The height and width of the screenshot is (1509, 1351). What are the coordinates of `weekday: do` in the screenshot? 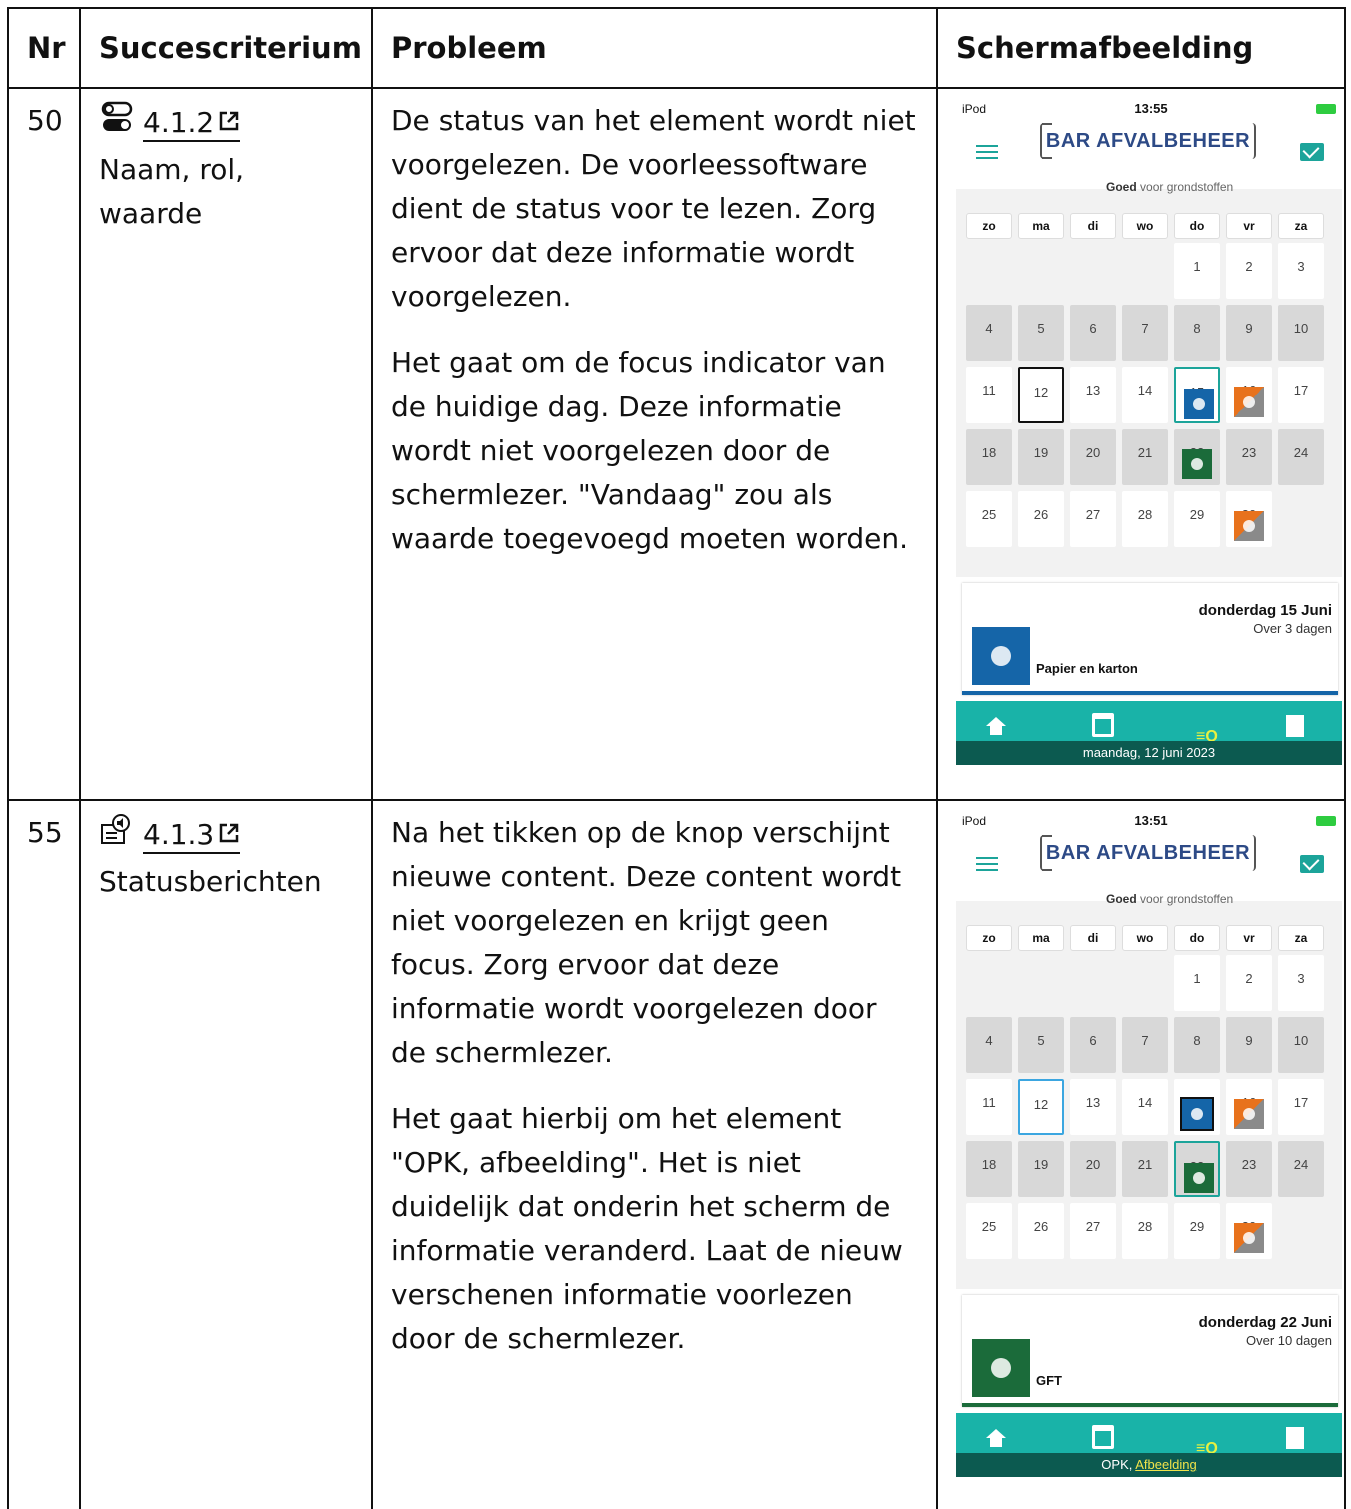 It's located at (1197, 226).